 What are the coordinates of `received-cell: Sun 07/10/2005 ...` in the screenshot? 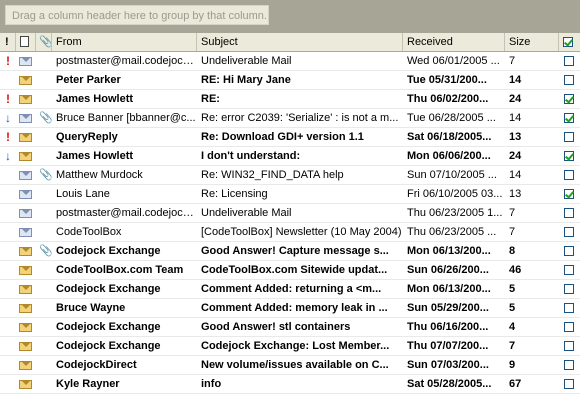 It's located at (452, 175).